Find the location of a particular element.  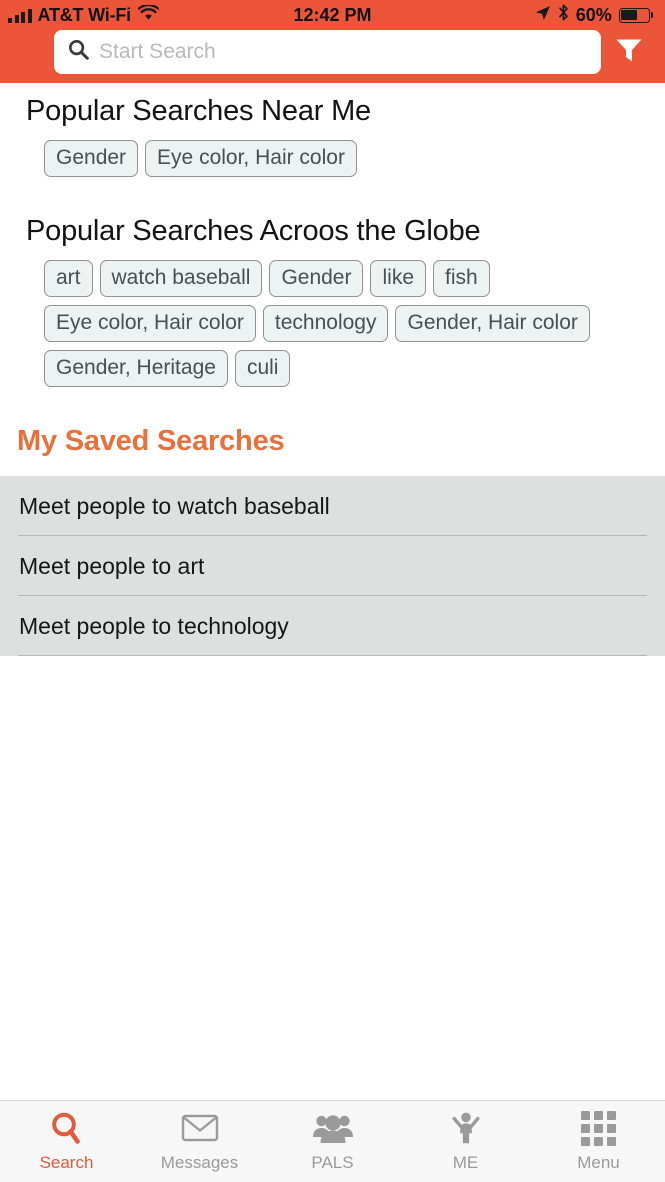

wifi-icon is located at coordinates (148, 14).